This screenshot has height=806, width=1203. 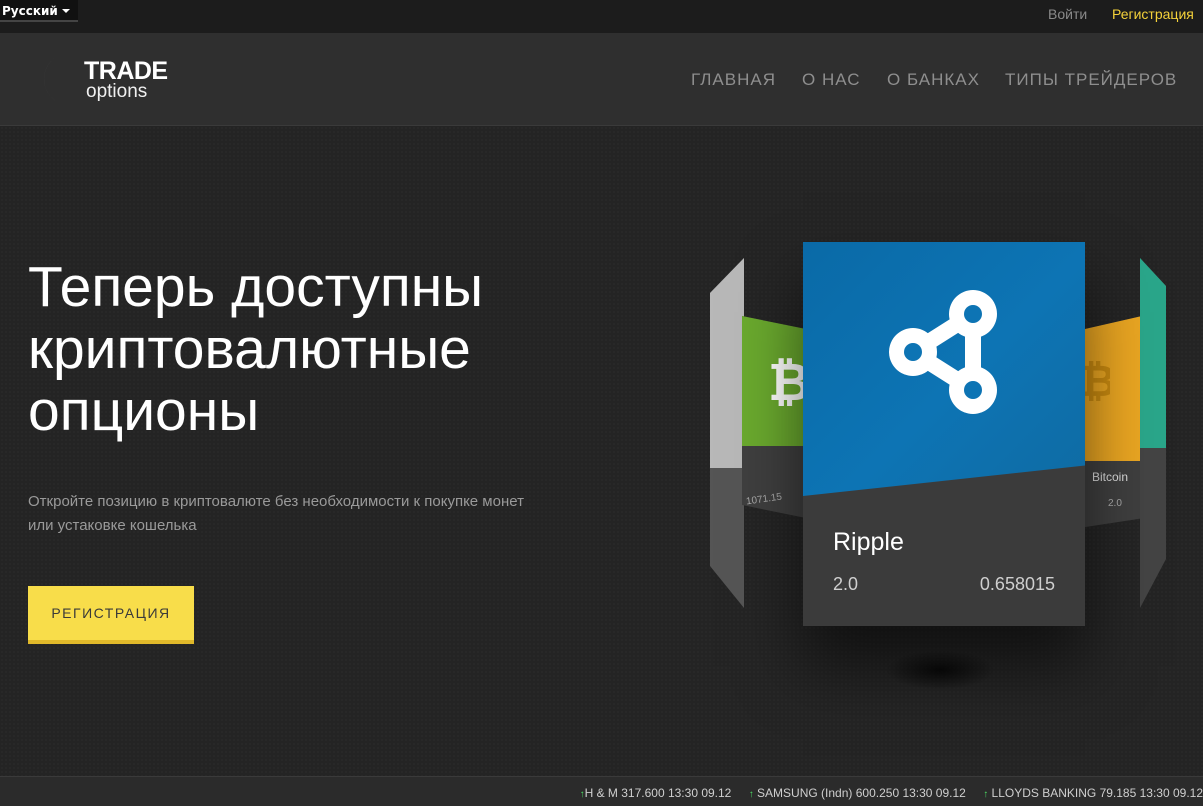 I want to click on nav-item-trader-types: ТИПЫ ТРЕЙДЕРОВ, so click(x=1091, y=80).